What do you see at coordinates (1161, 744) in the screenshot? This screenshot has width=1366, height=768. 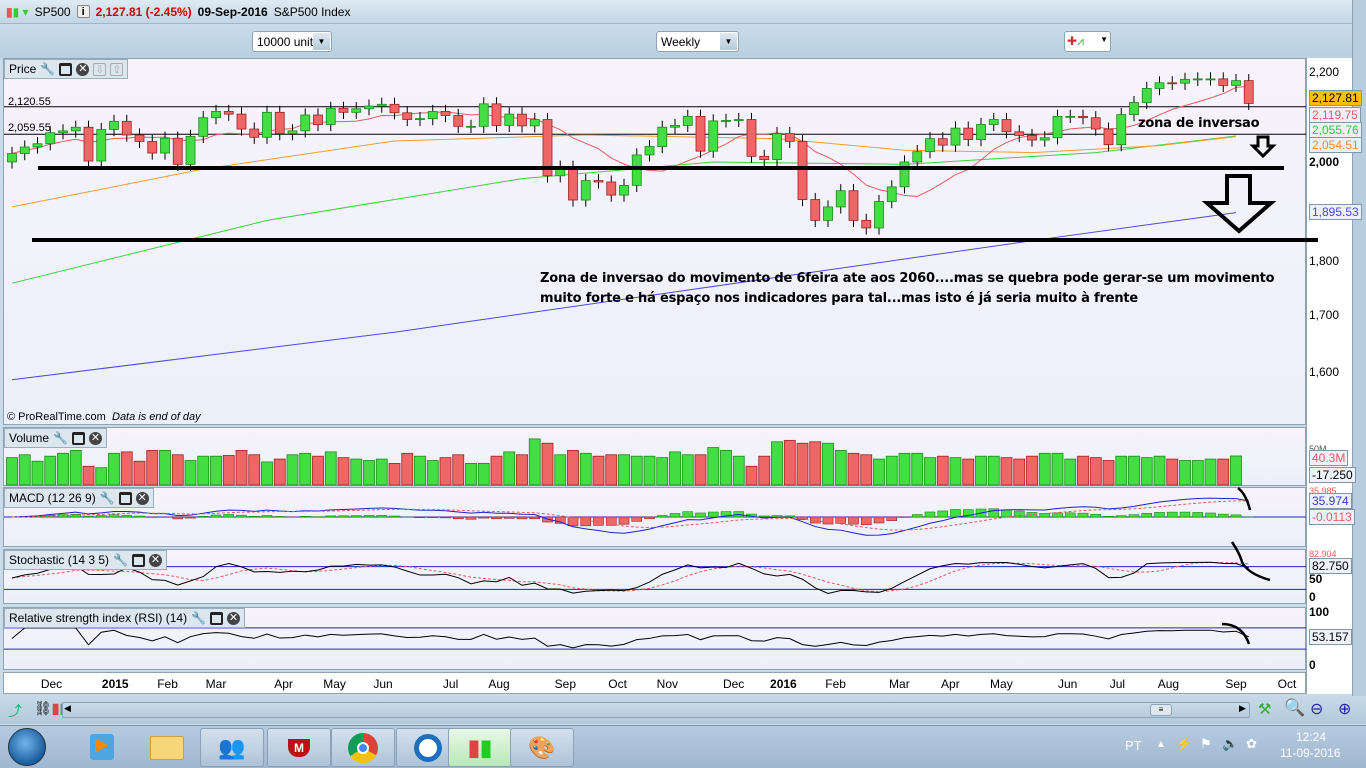 I see `show-hidden-icons: ▲` at bounding box center [1161, 744].